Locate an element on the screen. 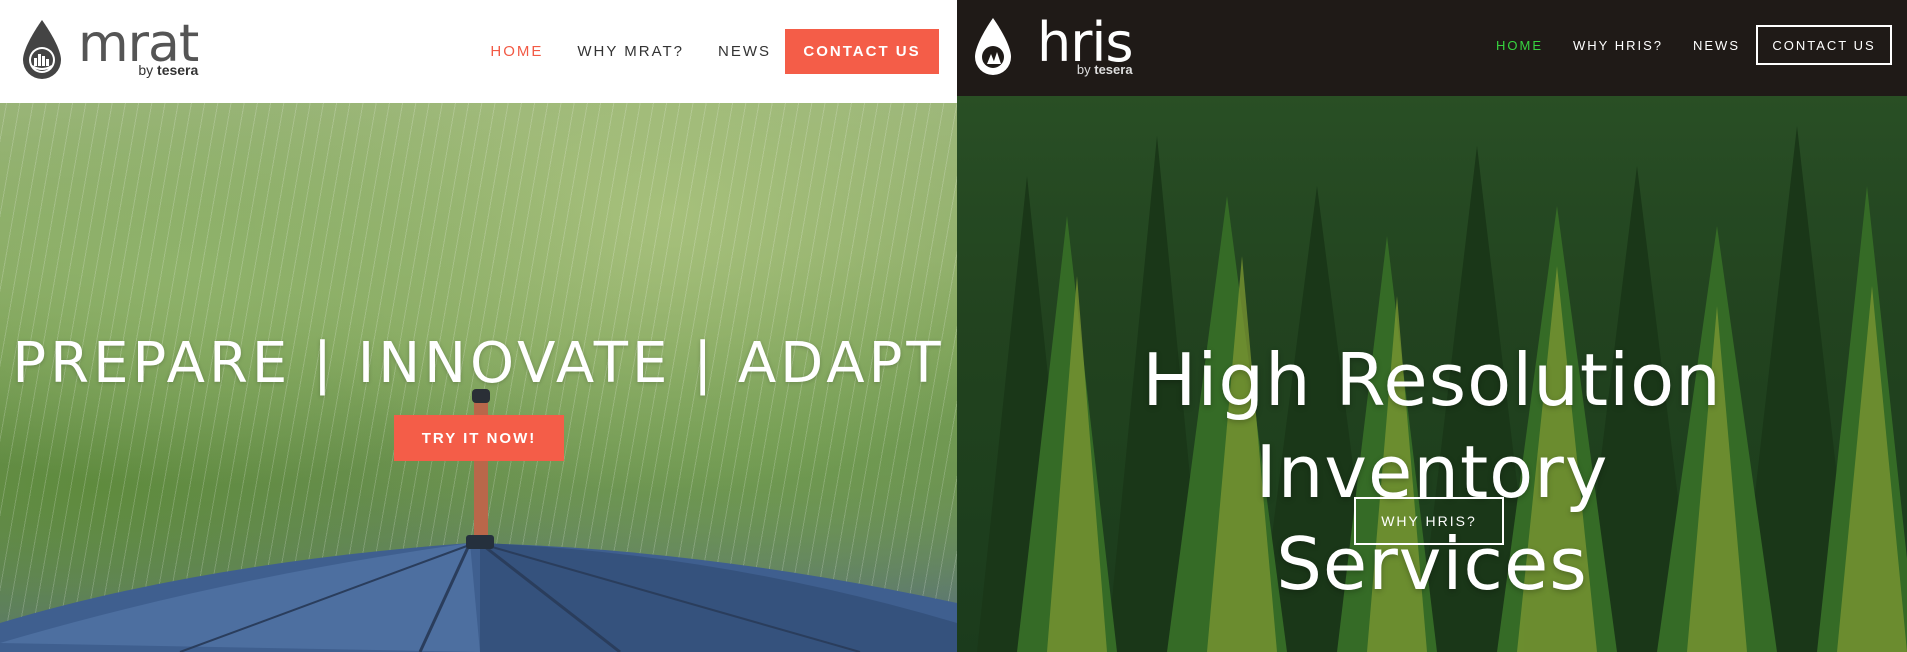 This screenshot has width=1907, height=652. hris-headline-line1: High Resolution Inventory is located at coordinates (1432, 426).